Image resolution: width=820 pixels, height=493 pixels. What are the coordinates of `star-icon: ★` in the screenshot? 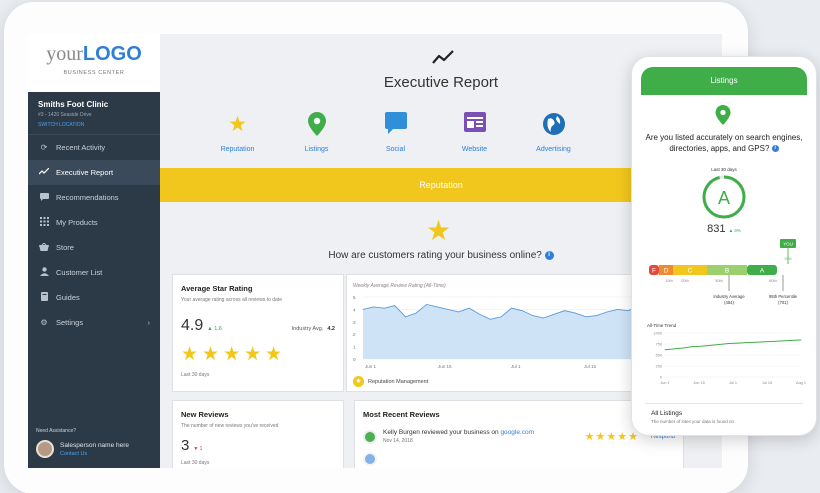 It's located at (237, 124).